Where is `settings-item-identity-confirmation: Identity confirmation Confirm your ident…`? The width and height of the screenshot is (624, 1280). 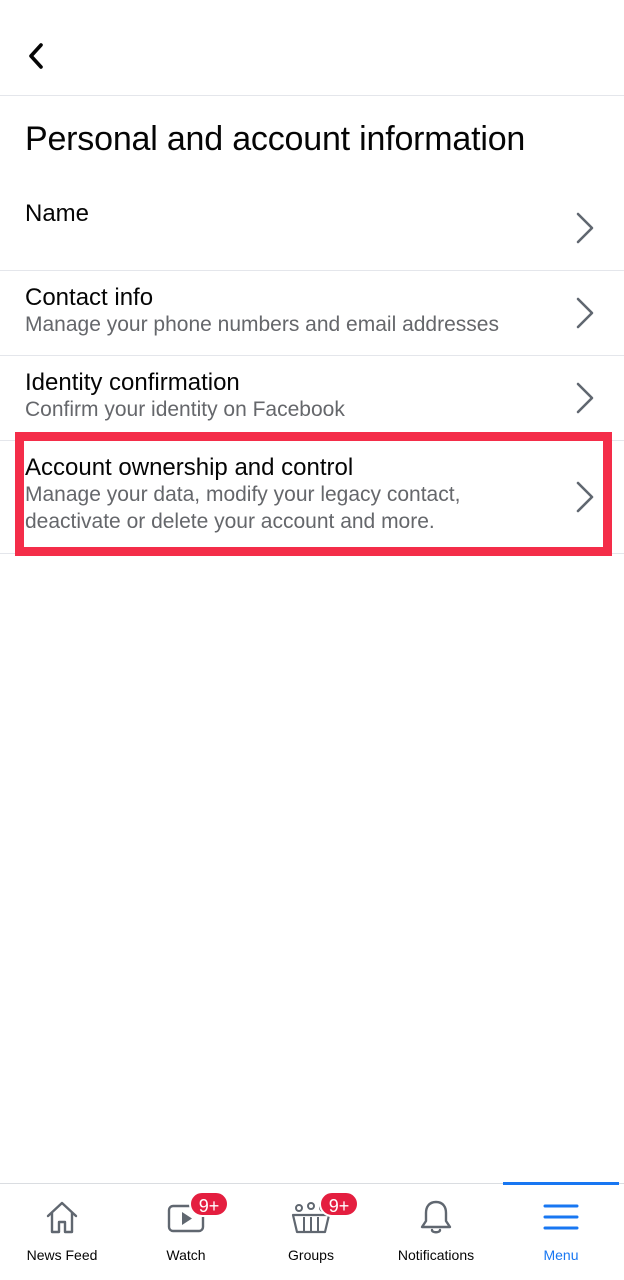 settings-item-identity-confirmation: Identity confirmation Confirm your ident… is located at coordinates (312, 398).